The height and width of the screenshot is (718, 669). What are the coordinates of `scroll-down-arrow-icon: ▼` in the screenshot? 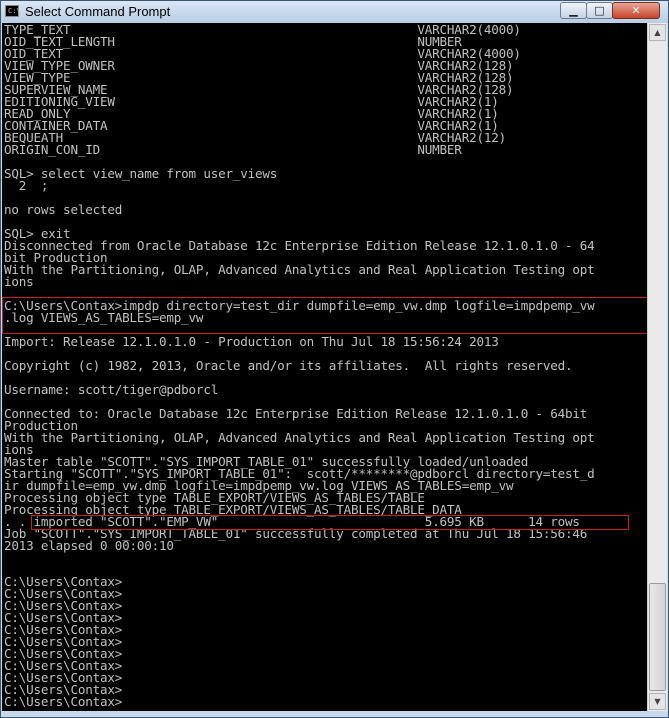 It's located at (657, 701).